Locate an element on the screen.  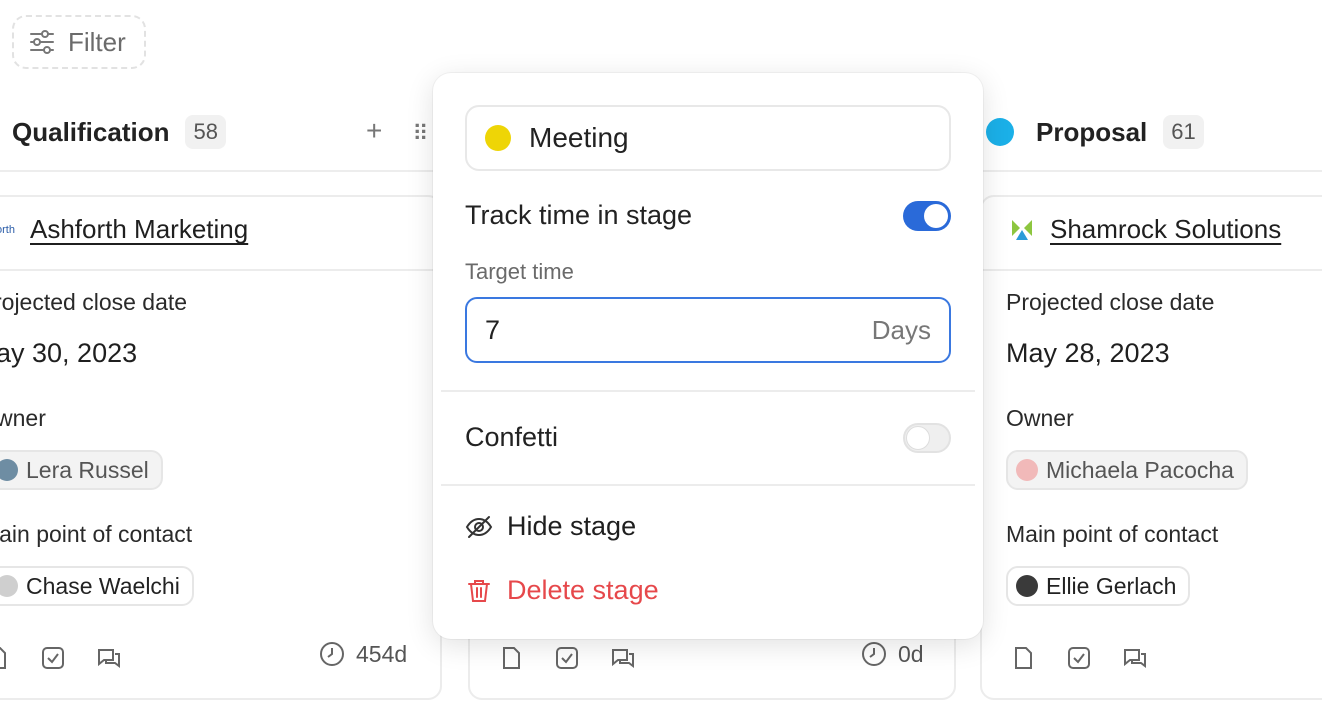
owner-chip: Michaela Pacocha is located at coordinates (1127, 470).